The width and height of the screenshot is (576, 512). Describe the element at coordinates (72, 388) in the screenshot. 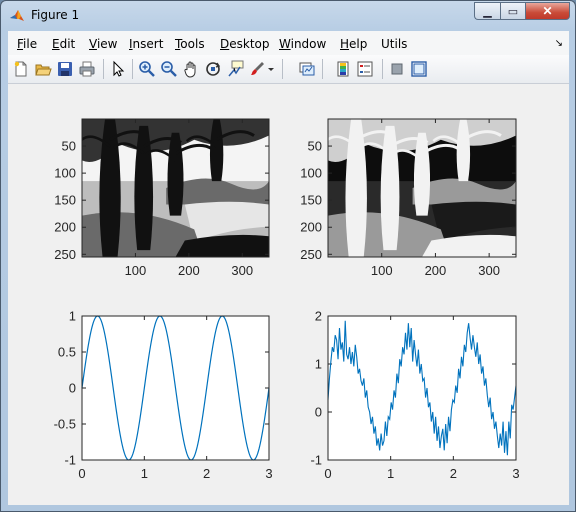

I see `axes-3-ytick-label: 0` at that location.